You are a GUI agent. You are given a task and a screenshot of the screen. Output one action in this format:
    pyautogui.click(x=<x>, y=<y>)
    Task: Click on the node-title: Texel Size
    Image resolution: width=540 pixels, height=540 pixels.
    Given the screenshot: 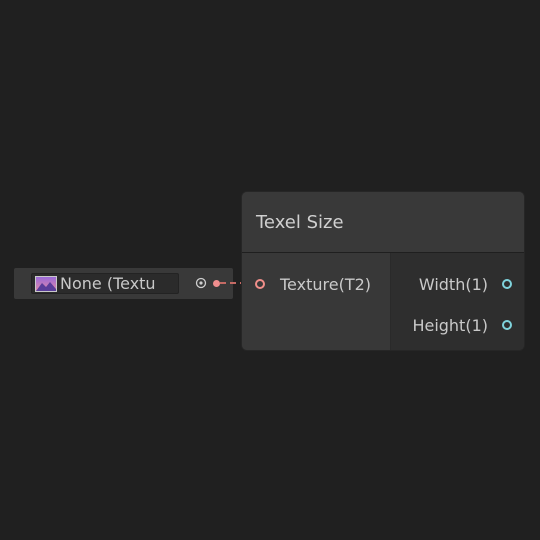 What is the action you would take?
    pyautogui.click(x=300, y=222)
    